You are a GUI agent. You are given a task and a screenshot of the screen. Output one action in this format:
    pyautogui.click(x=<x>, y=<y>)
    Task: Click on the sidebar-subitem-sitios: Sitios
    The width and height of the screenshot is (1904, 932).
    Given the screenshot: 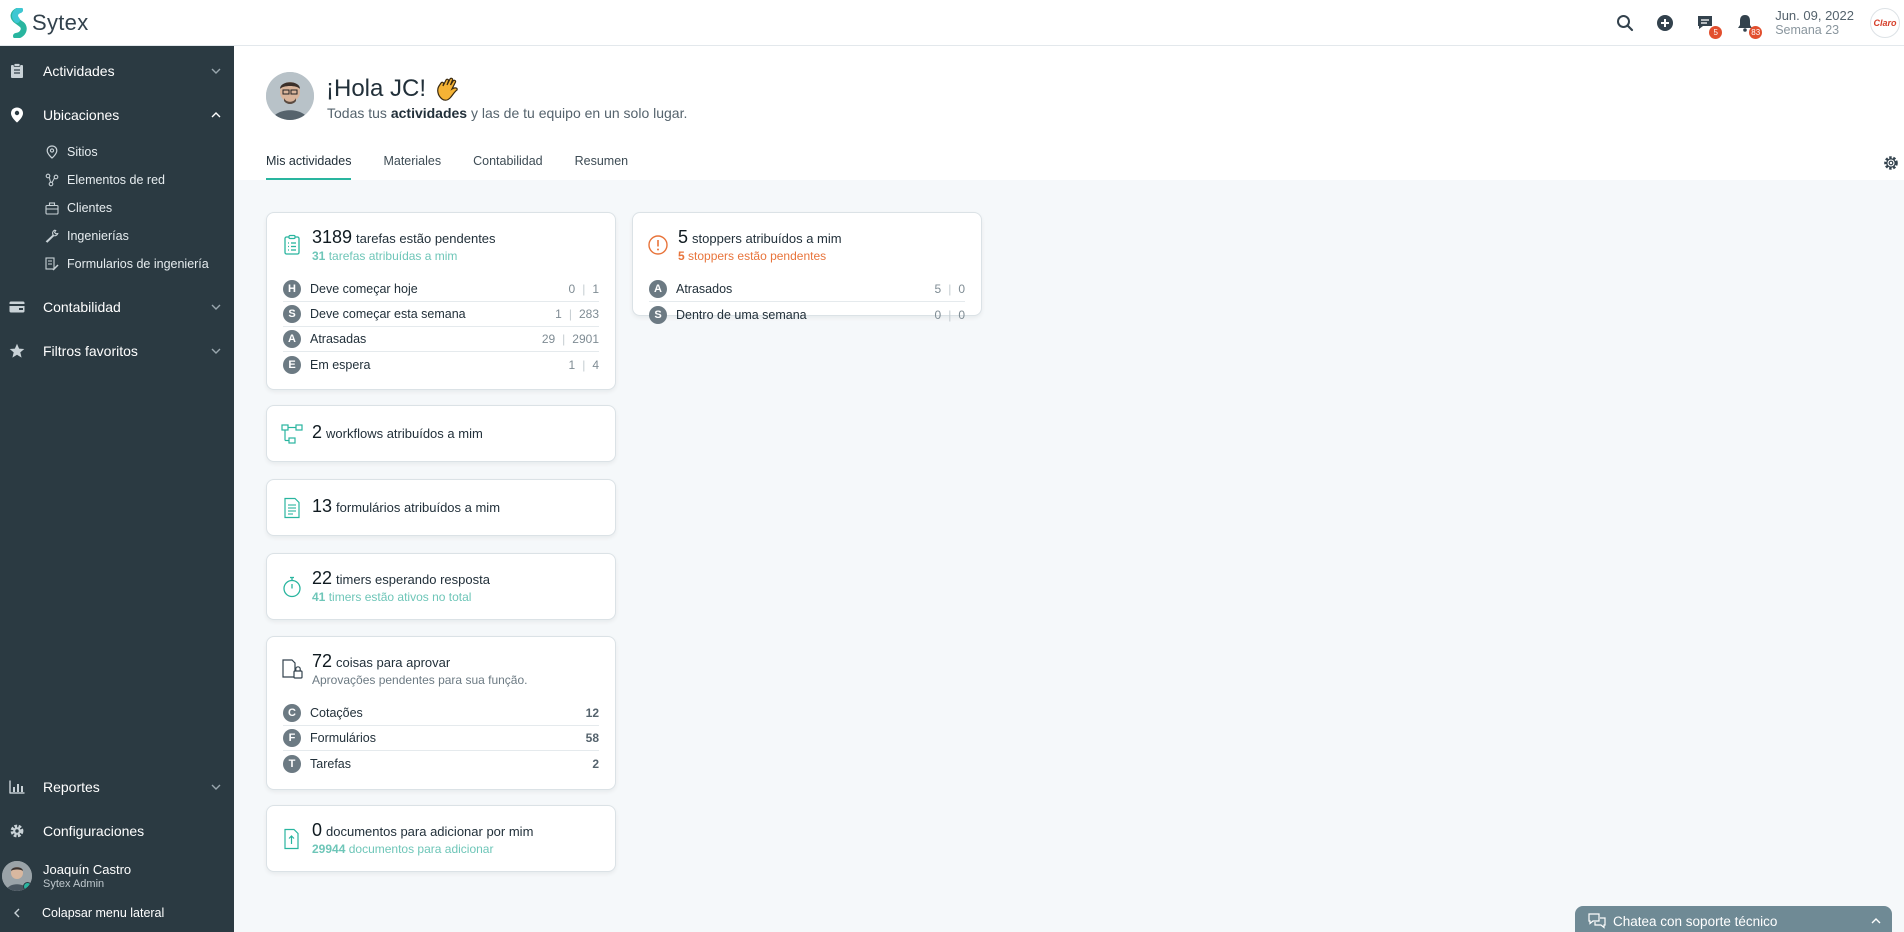 What is the action you would take?
    pyautogui.click(x=117, y=152)
    